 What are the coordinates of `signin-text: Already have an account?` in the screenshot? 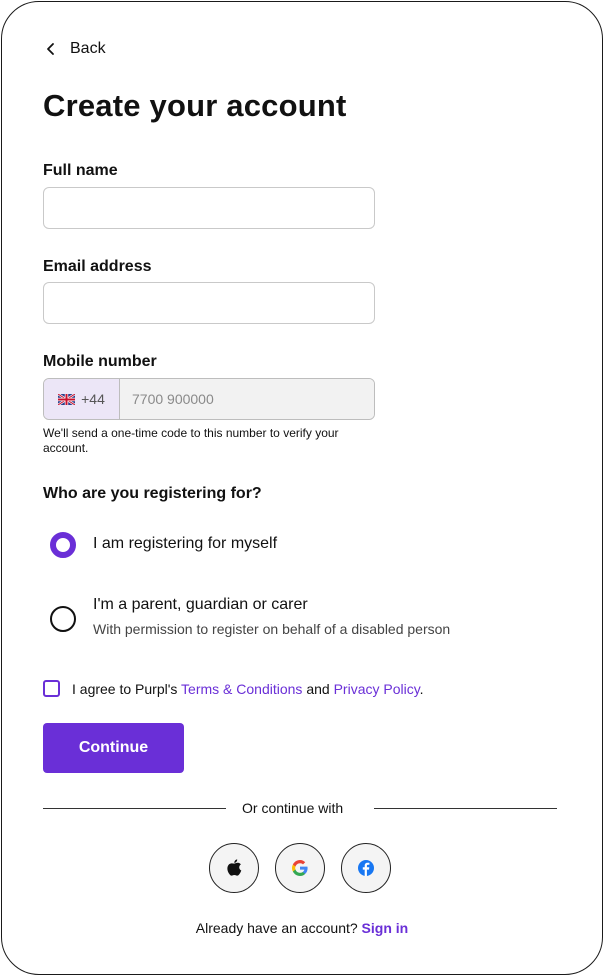 It's located at (276, 928).